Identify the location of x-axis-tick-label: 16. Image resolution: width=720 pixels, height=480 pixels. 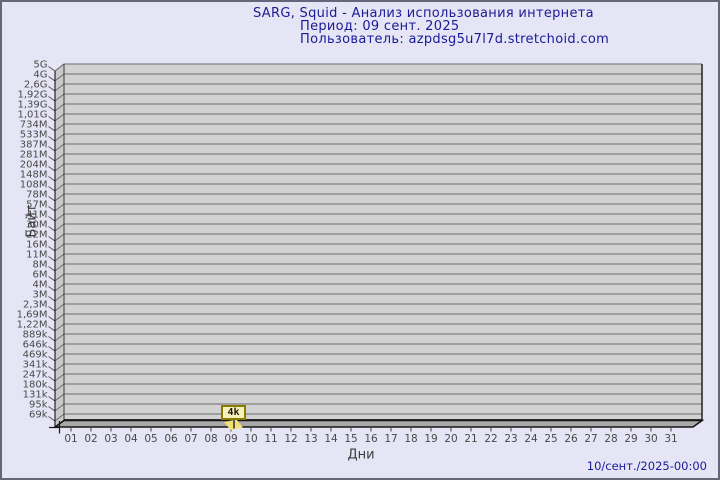
(371, 439).